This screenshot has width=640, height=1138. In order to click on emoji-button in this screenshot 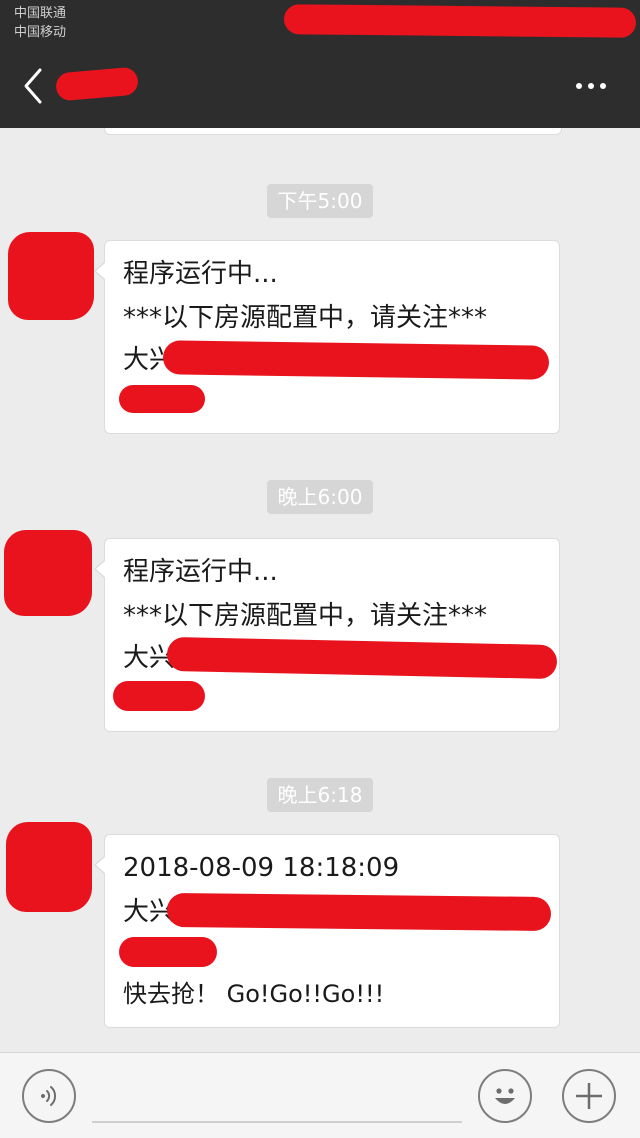, I will do `click(505, 1096)`.